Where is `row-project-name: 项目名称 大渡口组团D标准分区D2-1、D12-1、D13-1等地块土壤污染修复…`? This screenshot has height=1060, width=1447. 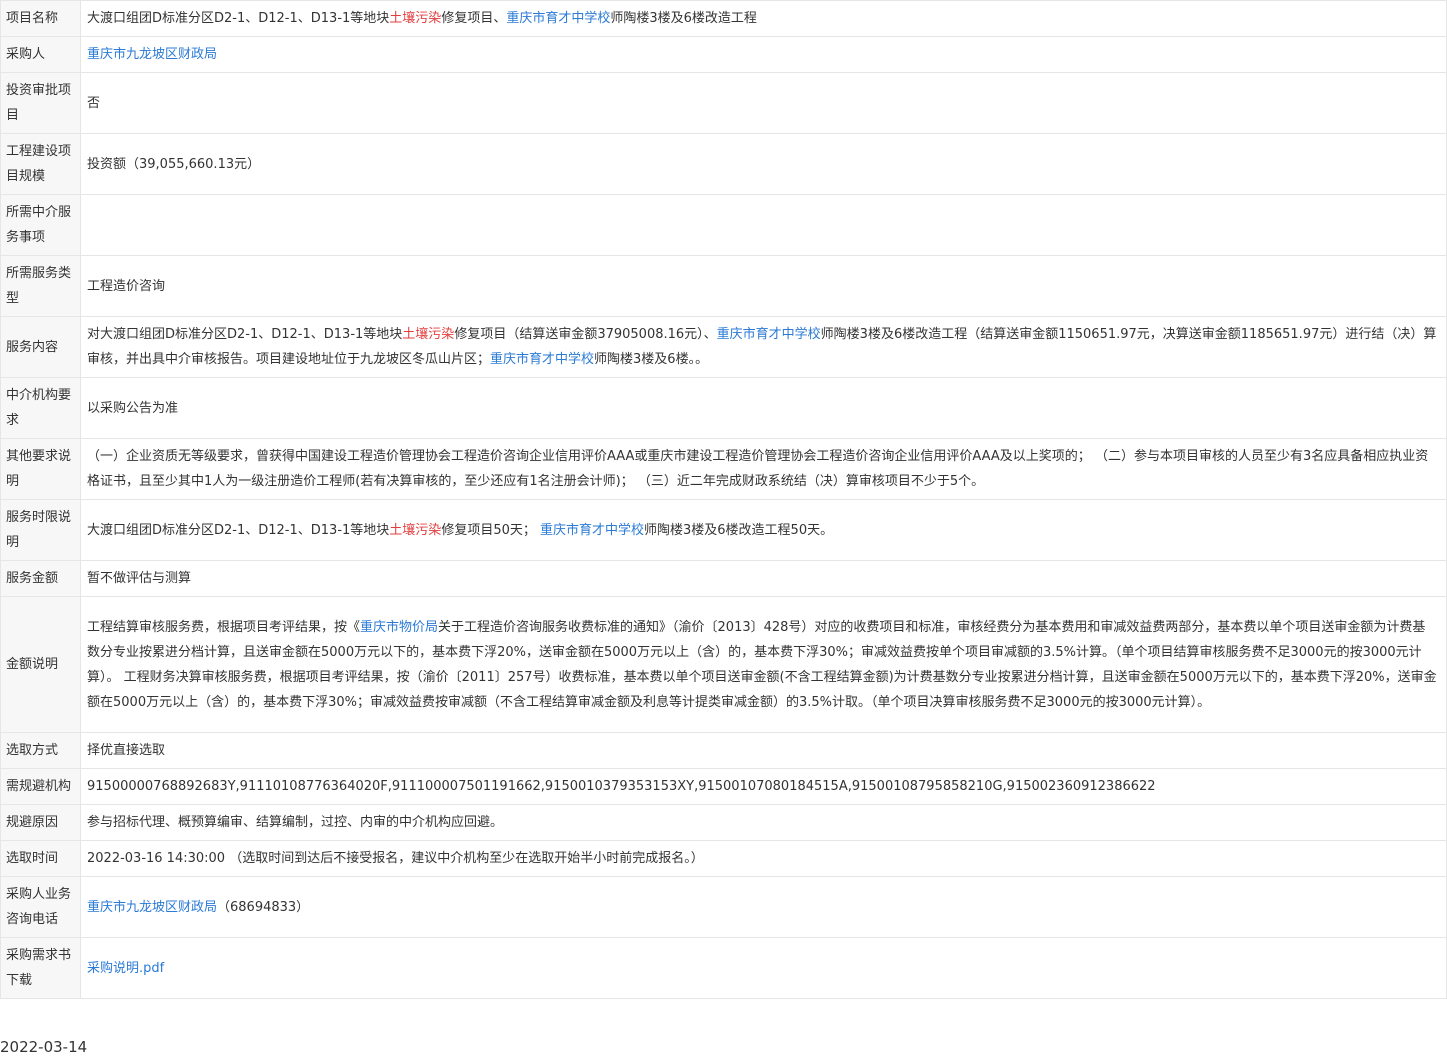 row-project-name: 项目名称 大渡口组团D标准分区D2-1、D12-1、D13-1等地块土壤污染修复… is located at coordinates (723, 18).